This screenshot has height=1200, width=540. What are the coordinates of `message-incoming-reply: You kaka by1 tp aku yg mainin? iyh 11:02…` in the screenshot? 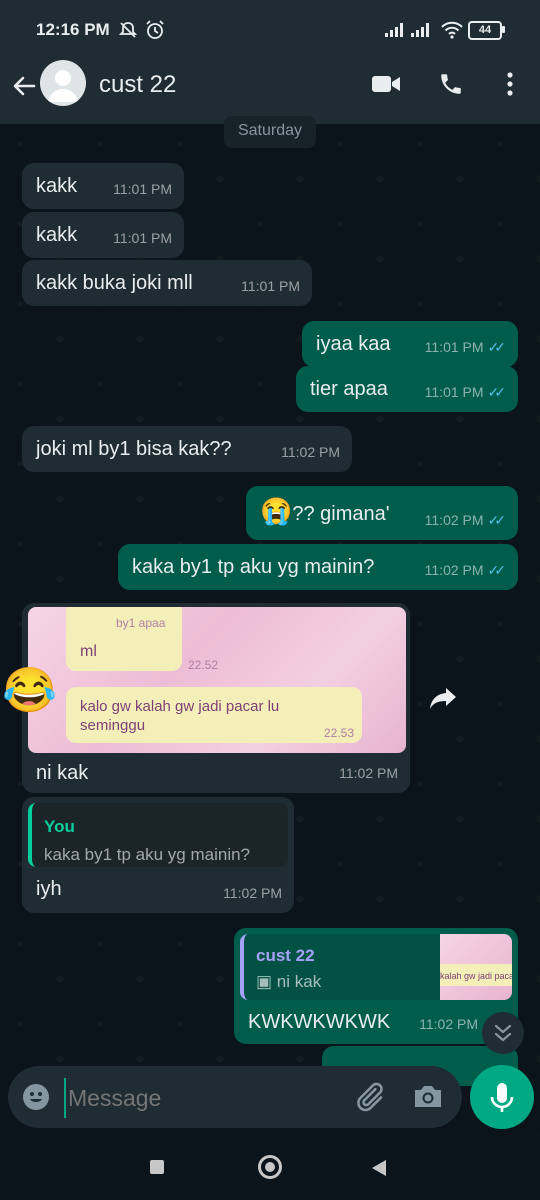 It's located at (158, 855).